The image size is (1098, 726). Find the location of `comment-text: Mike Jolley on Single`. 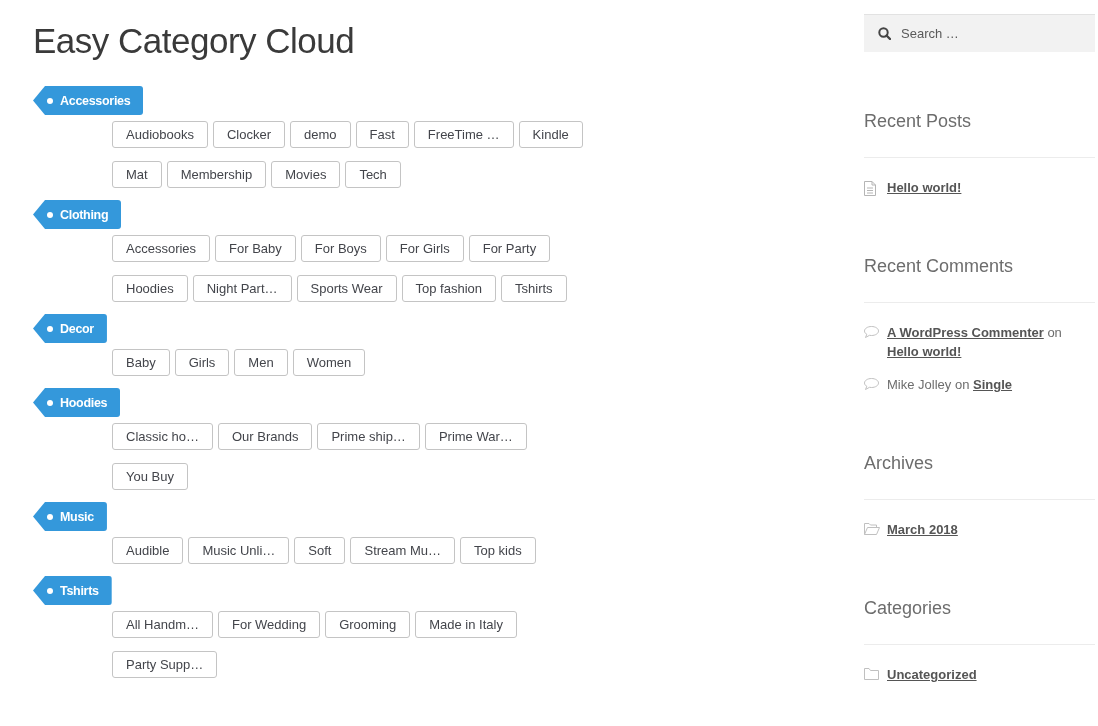

comment-text: Mike Jolley on Single is located at coordinates (950, 385).